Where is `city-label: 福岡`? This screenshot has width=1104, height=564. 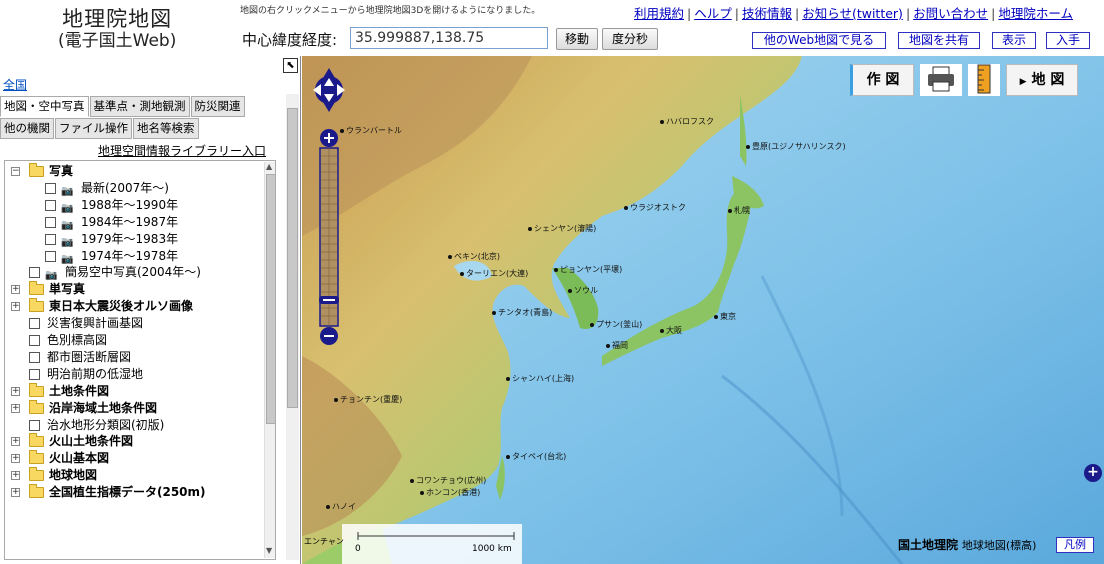 city-label: 福岡 is located at coordinates (617, 345).